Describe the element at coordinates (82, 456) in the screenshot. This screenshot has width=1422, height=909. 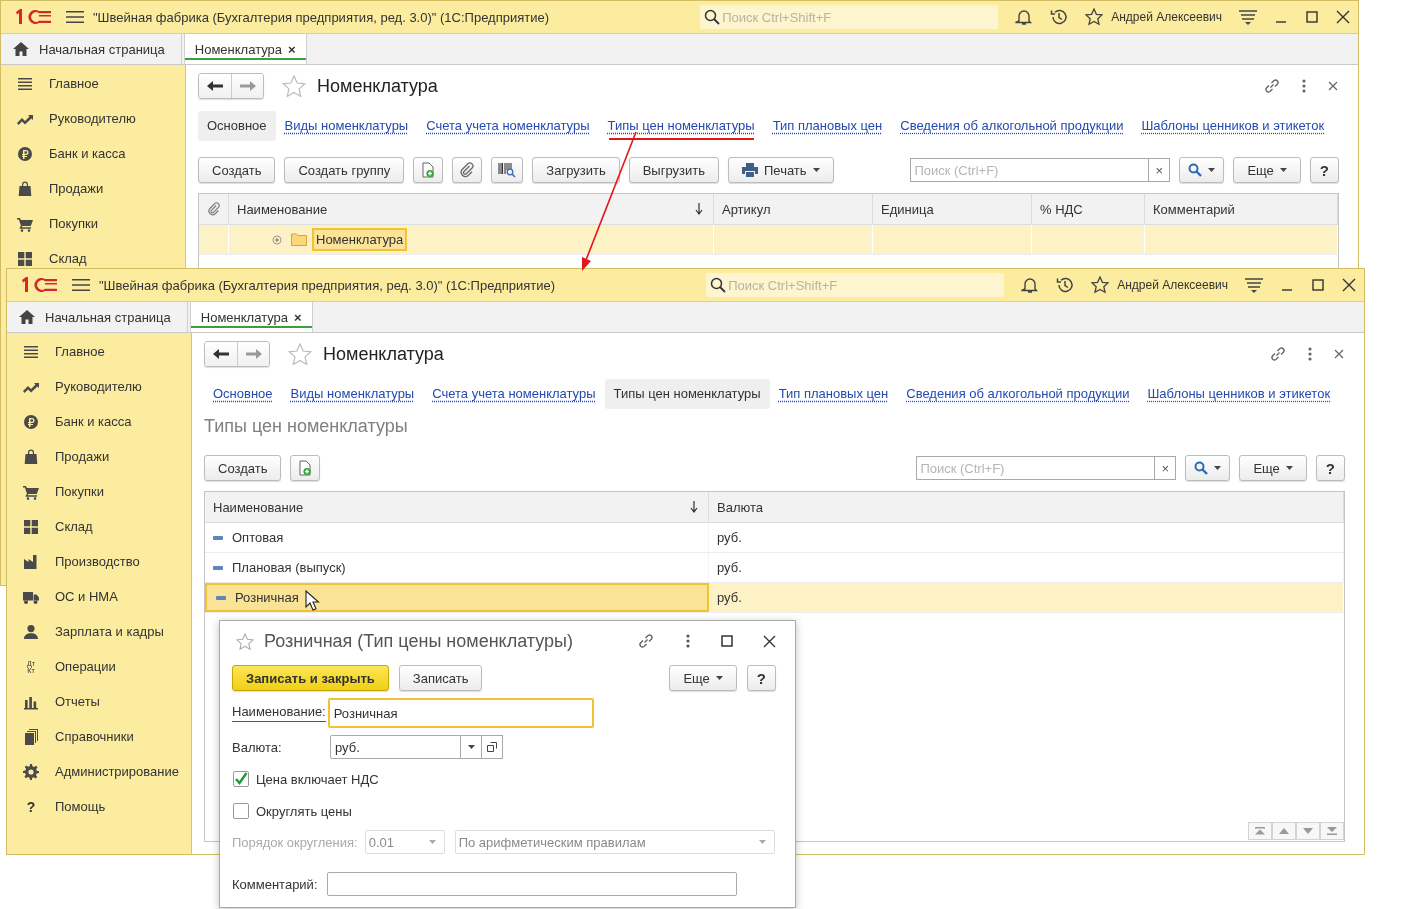
I see `sidebar-item: Продажи` at that location.